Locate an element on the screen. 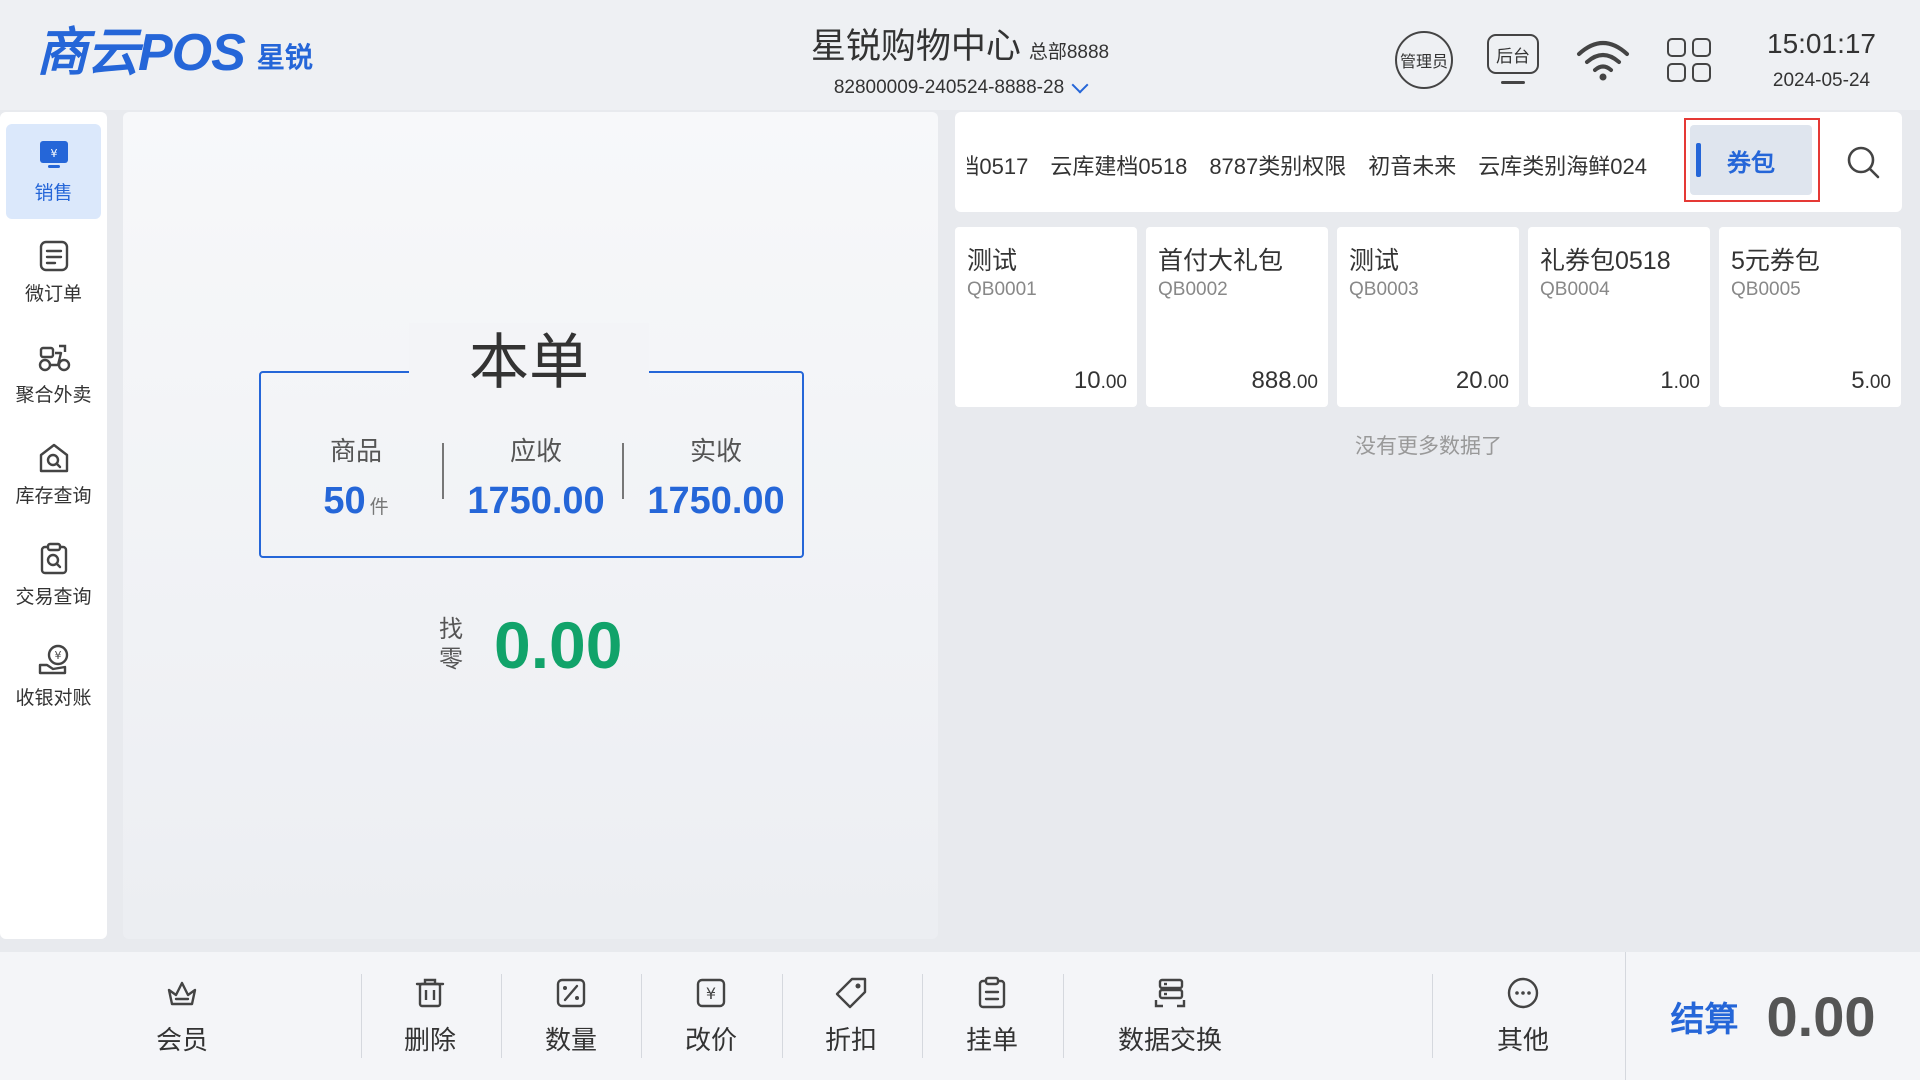 The height and width of the screenshot is (1080, 1920). coupon-card: 首付大礼包 QB0002 888.00 is located at coordinates (1237, 317).